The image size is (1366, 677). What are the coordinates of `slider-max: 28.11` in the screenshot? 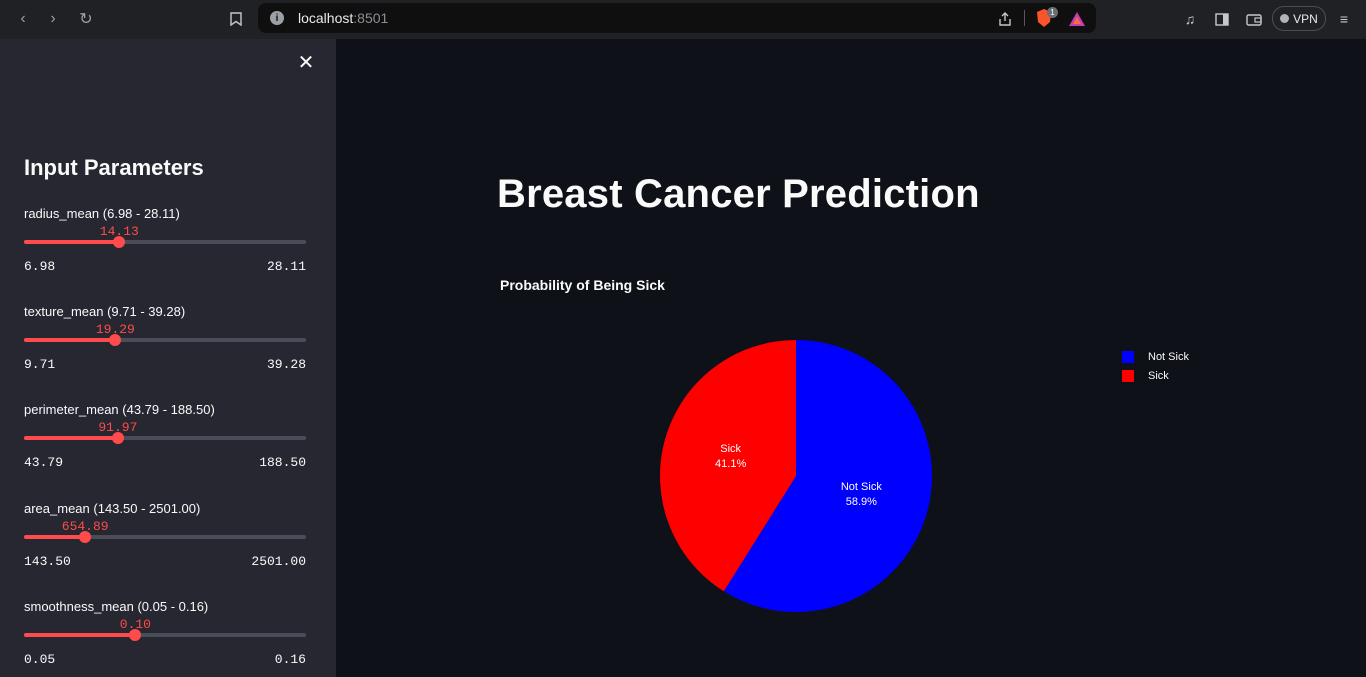 It's located at (286, 266).